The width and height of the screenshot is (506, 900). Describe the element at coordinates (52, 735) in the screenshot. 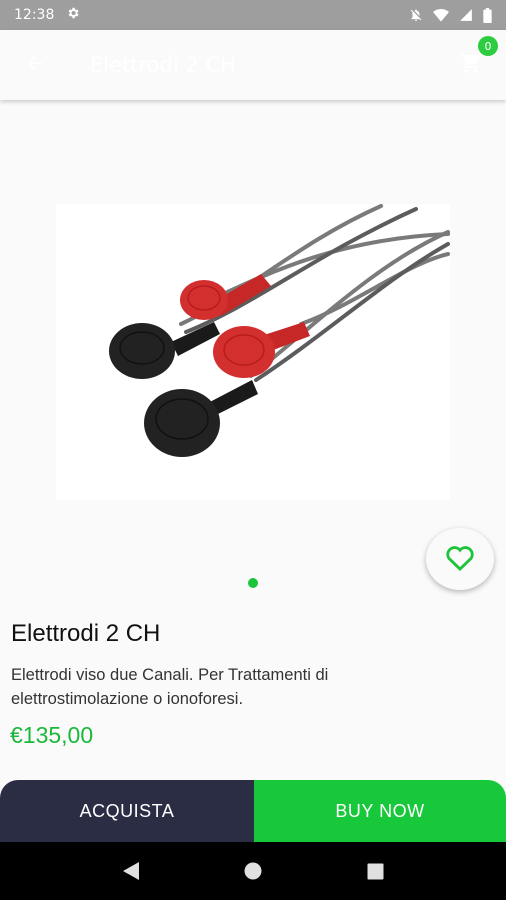

I see `product-price: €135,00` at that location.